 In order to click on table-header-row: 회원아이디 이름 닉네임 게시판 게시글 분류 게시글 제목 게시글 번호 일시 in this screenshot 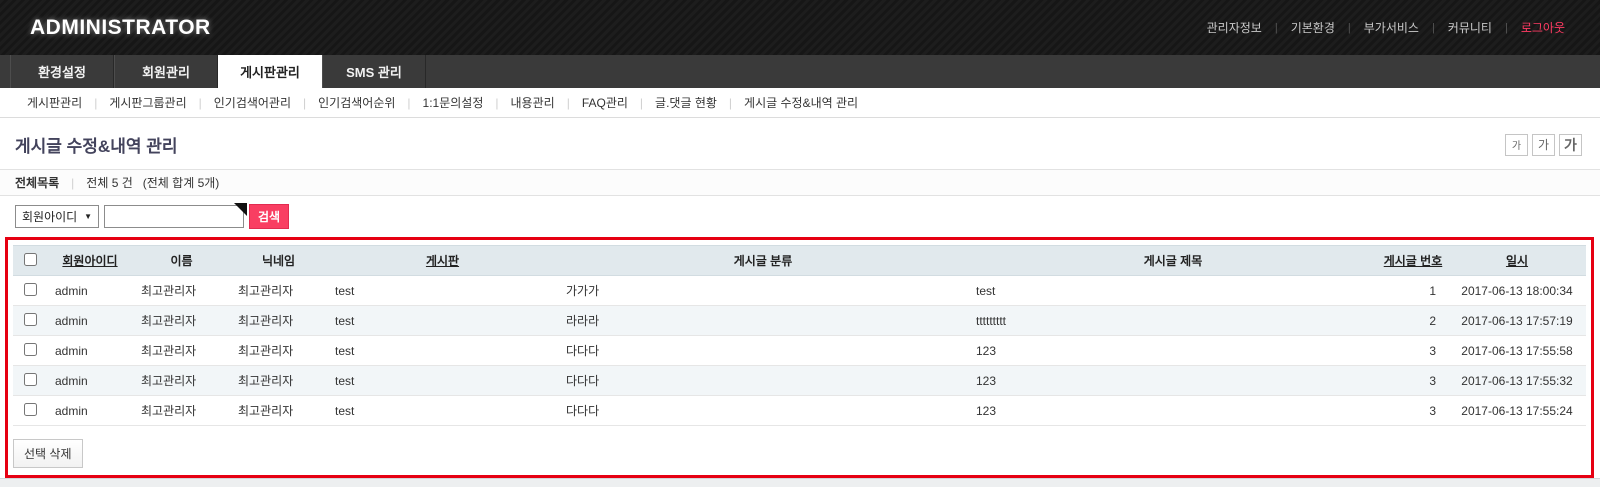, I will do `click(799, 260)`.